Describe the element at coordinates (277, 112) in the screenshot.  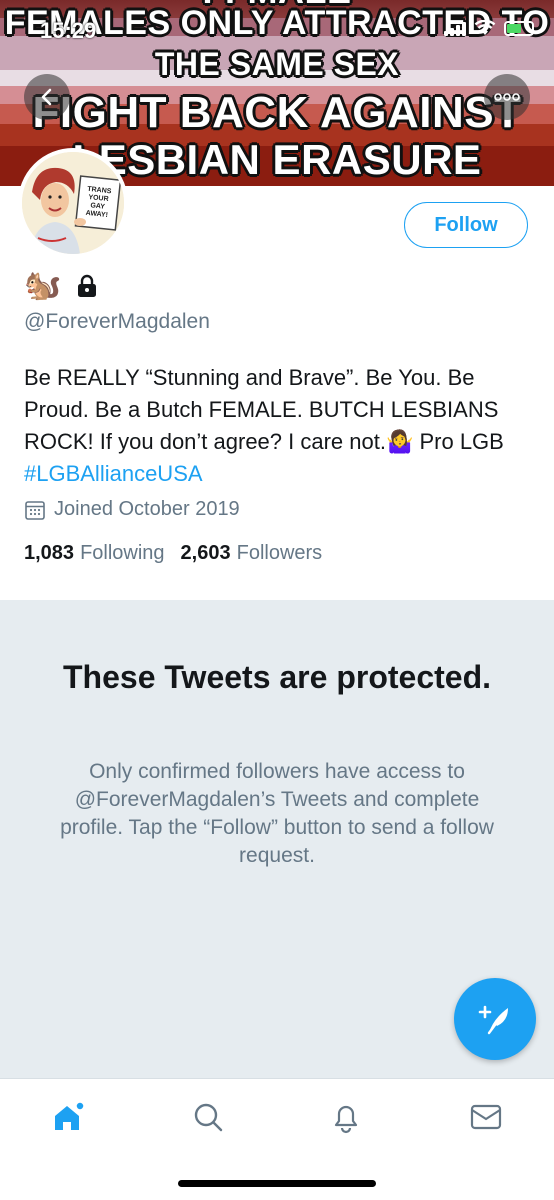
I see `banner-text-line: FIGHT BACK AGAINST` at that location.